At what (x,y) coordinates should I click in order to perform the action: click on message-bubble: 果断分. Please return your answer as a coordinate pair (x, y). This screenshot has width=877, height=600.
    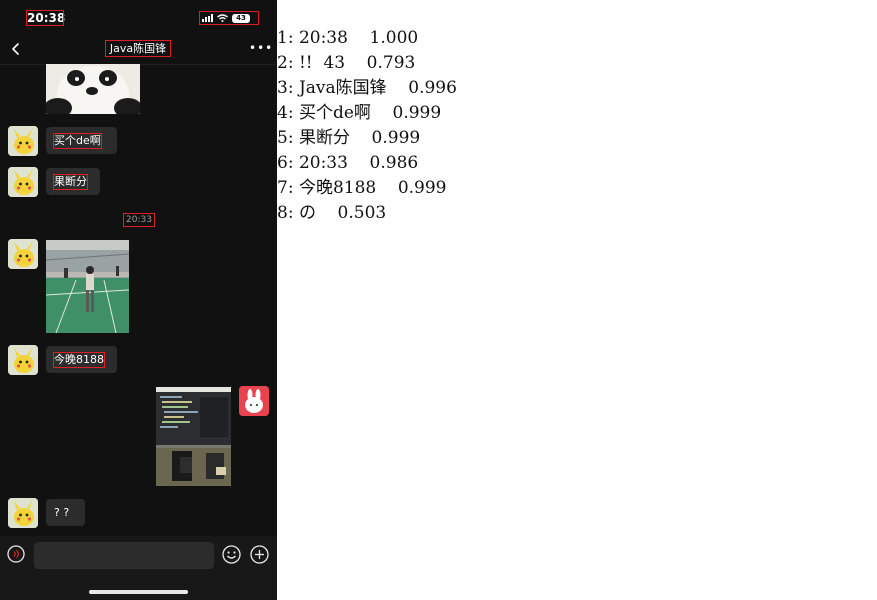
    Looking at the image, I should click on (73, 181).